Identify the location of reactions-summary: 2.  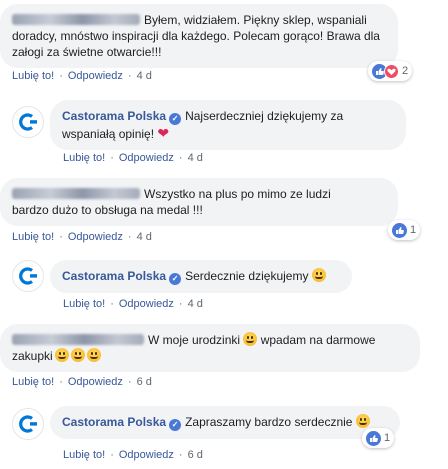
(390, 71).